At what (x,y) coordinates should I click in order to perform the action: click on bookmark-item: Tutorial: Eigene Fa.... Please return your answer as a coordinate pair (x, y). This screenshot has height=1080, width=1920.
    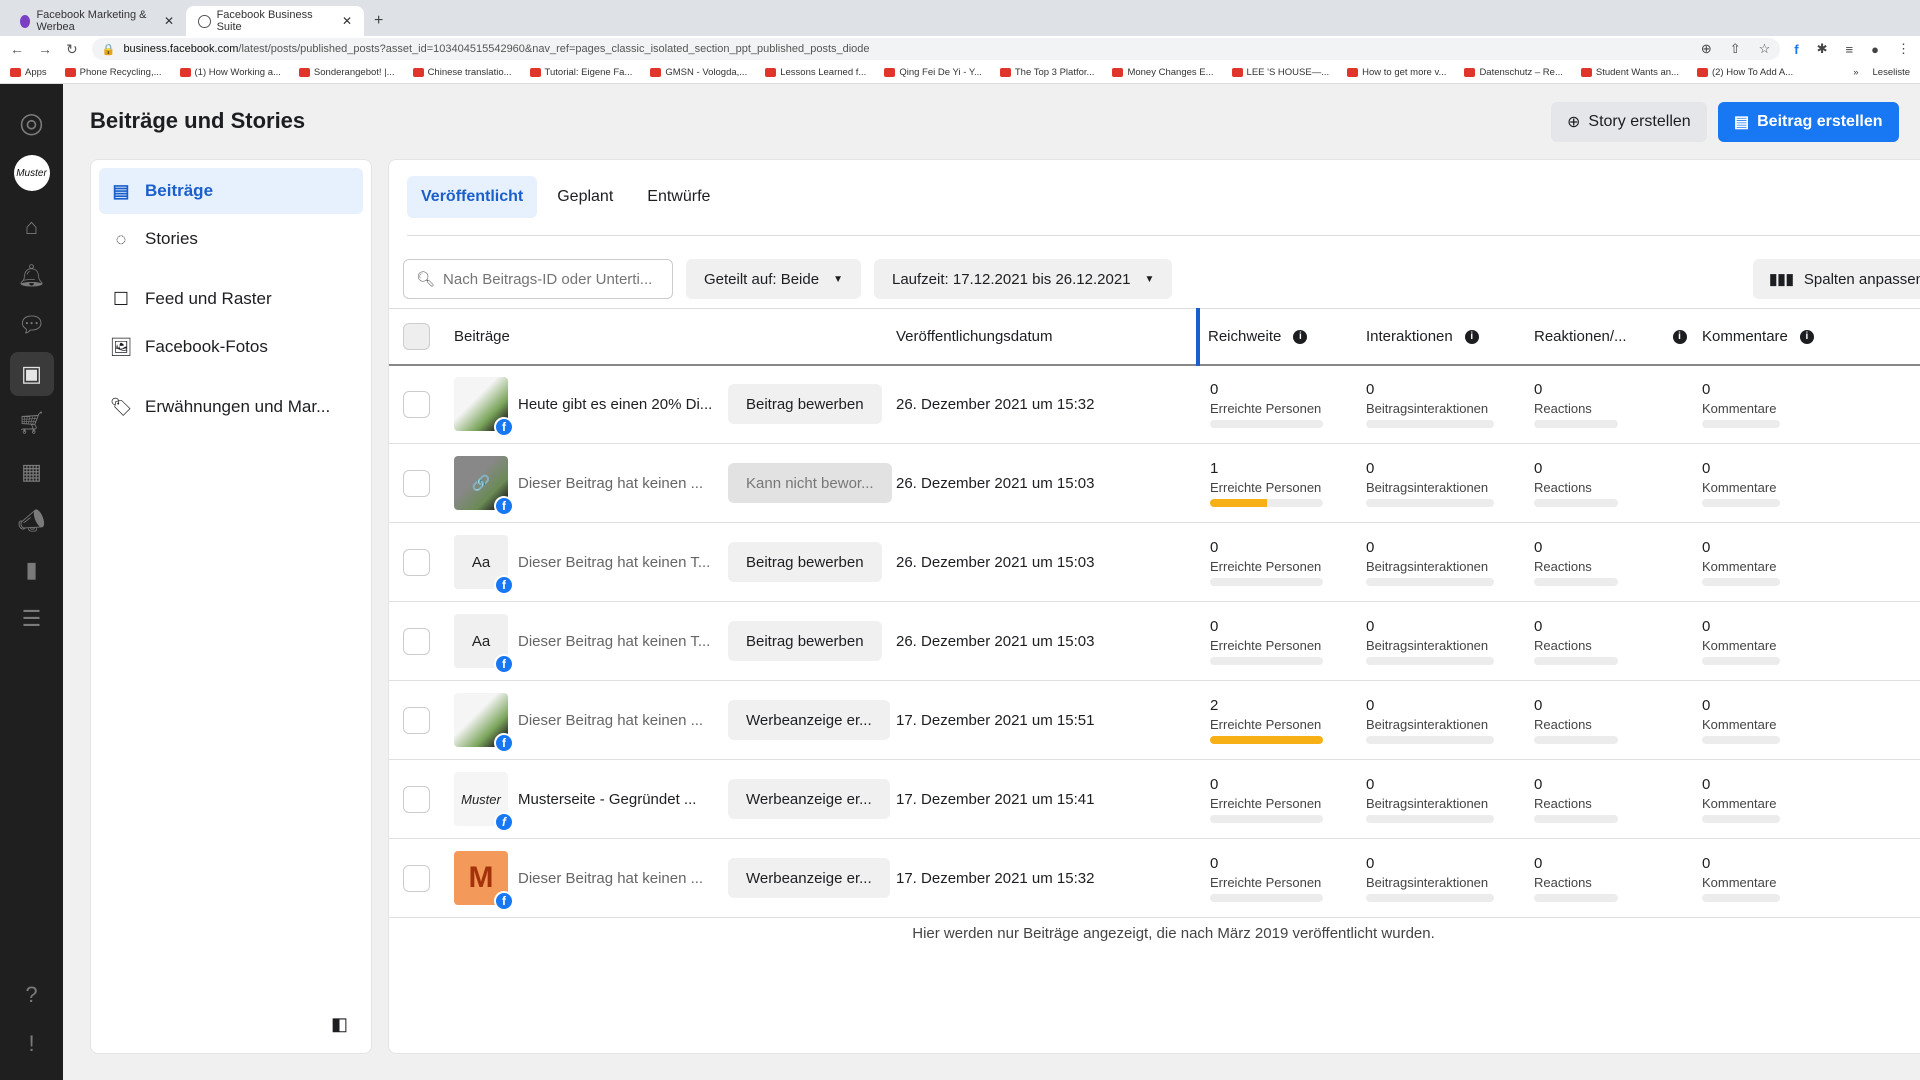
    Looking at the image, I should click on (580, 72).